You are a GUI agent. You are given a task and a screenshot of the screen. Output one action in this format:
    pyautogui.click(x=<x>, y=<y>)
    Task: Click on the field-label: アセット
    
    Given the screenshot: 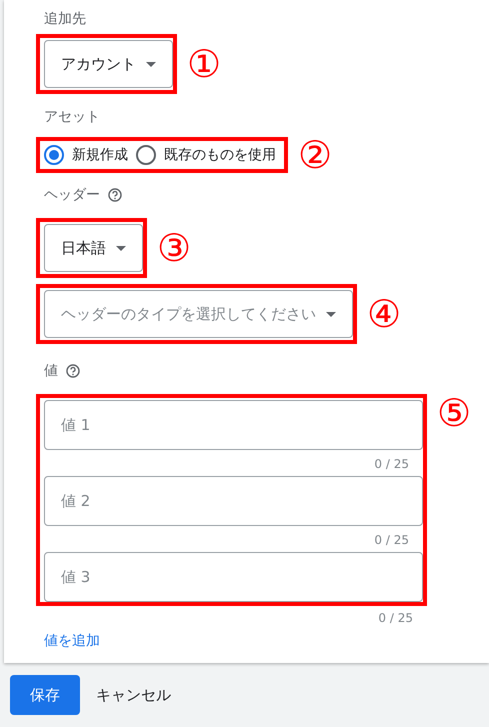 What is the action you would take?
    pyautogui.click(x=72, y=117)
    